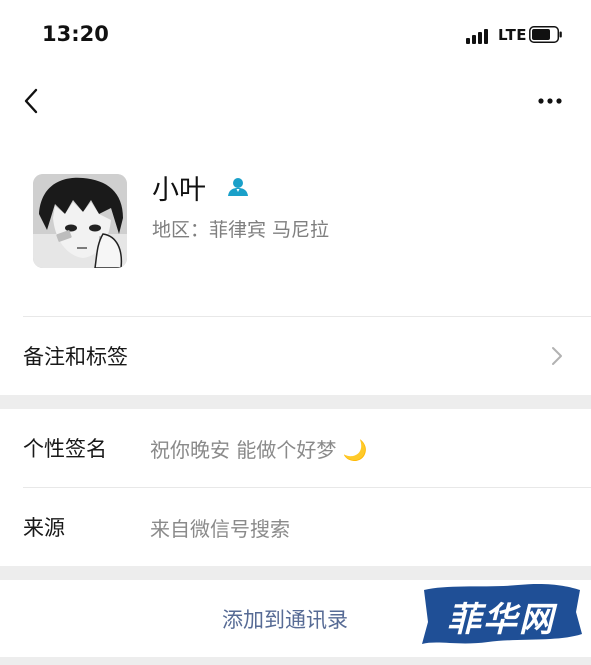  I want to click on status-time: 13:20, so click(75, 34).